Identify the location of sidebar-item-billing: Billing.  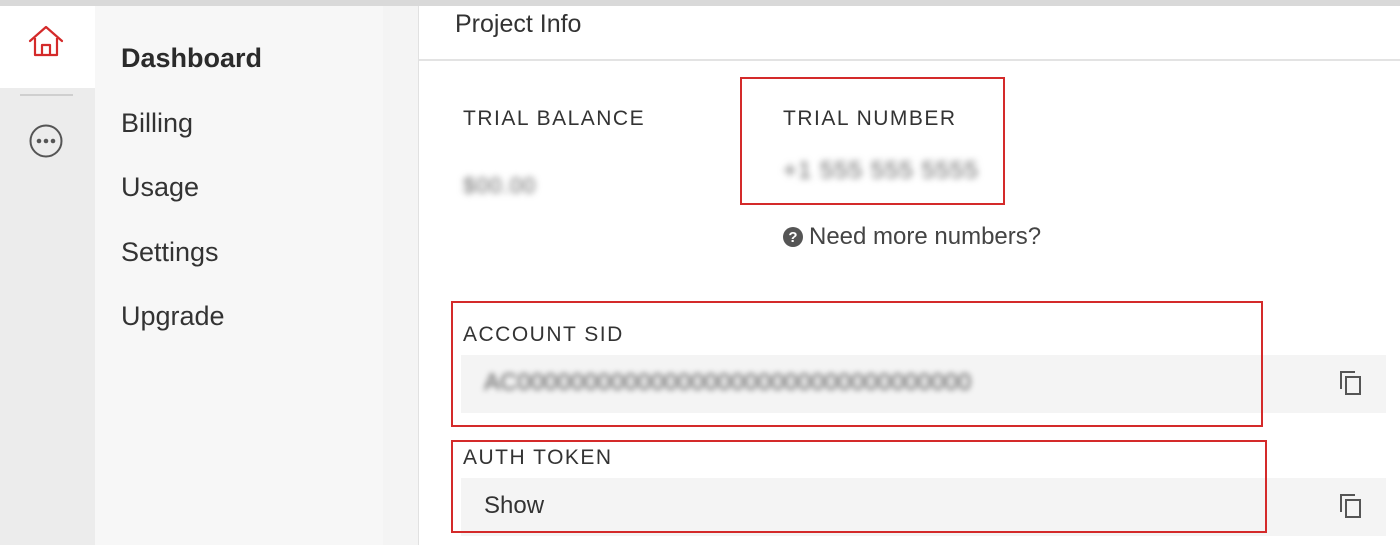
(157, 123).